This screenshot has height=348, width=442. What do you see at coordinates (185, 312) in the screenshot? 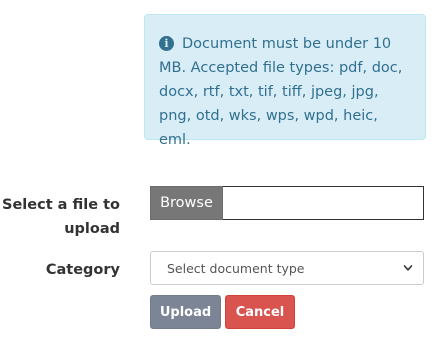
I see `upload-button: Upload` at bounding box center [185, 312].